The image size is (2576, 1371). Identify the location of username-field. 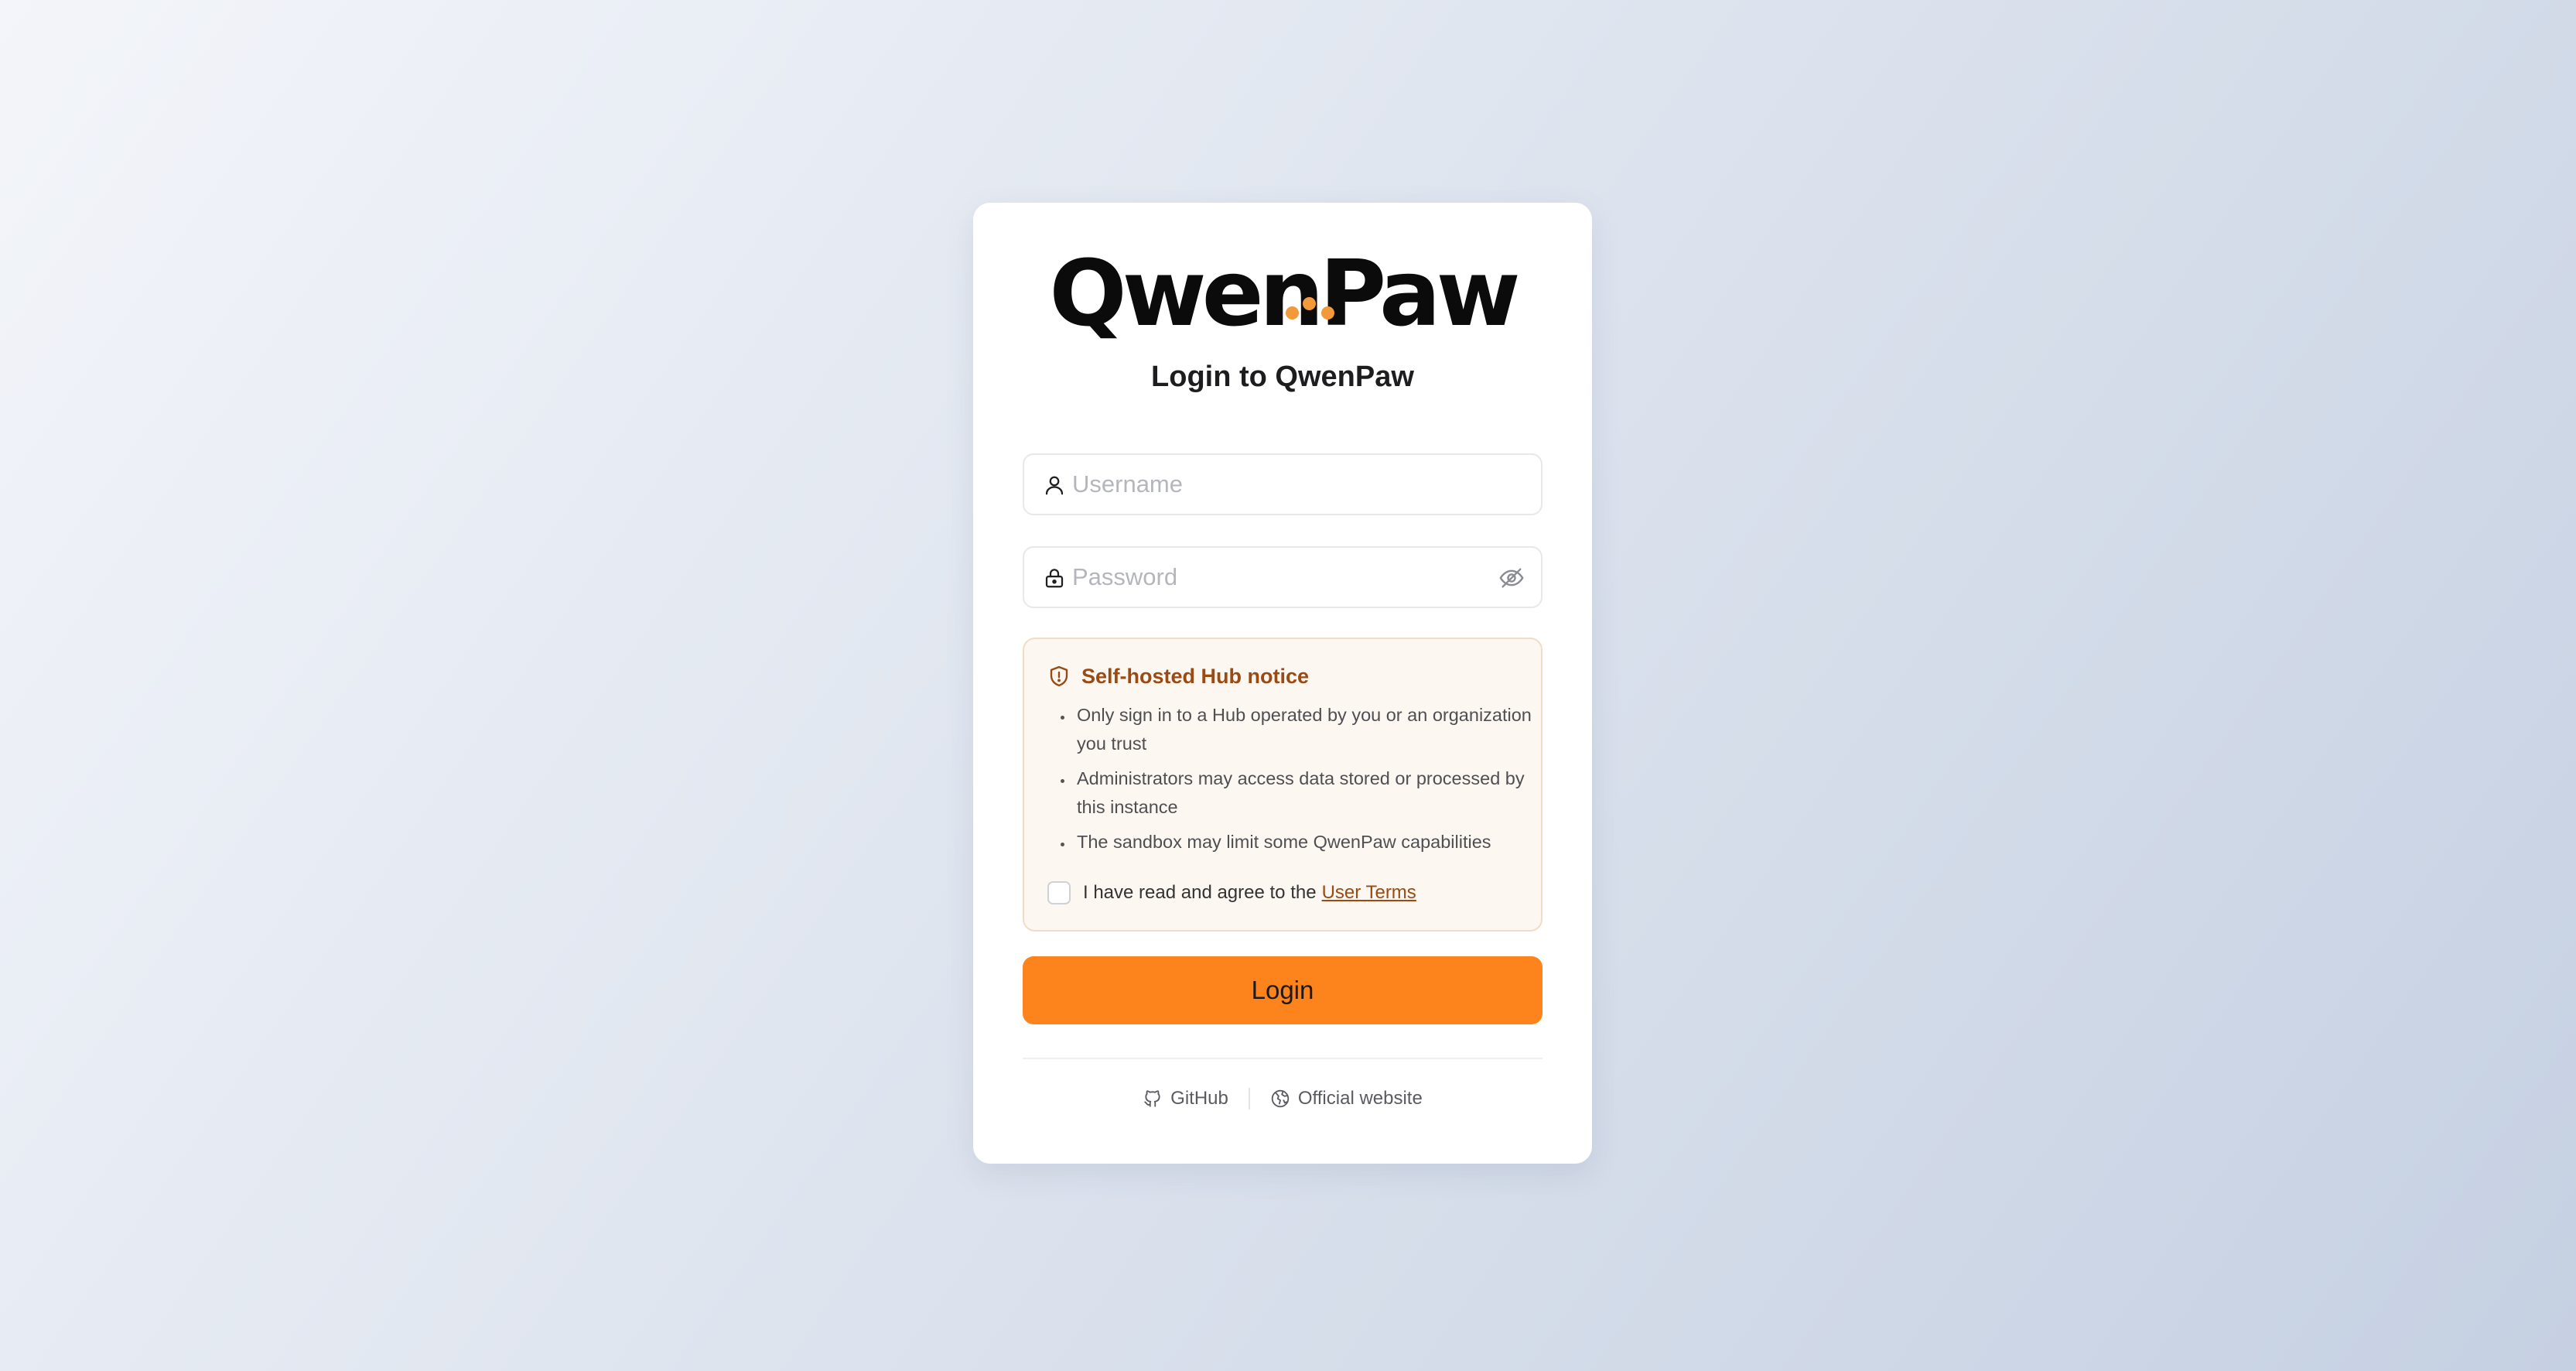
(1283, 484).